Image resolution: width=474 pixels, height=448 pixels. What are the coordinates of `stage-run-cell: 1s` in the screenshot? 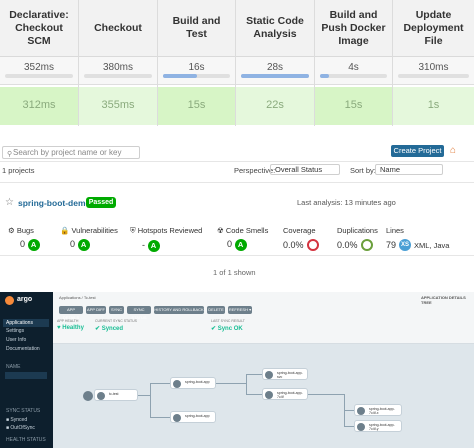 It's located at (433, 106).